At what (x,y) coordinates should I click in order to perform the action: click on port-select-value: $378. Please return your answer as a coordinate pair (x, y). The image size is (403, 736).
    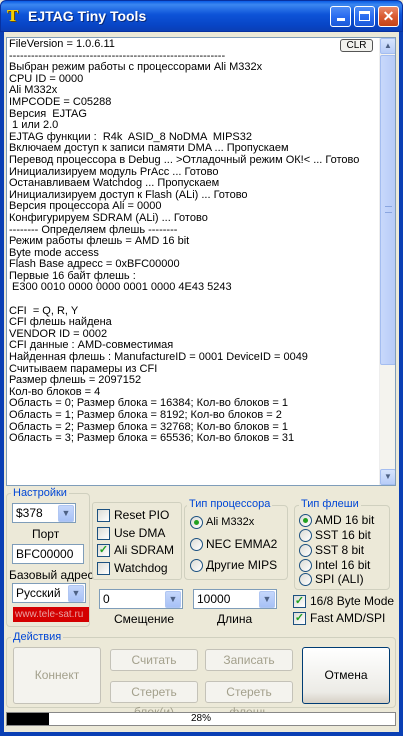
    Looking at the image, I should click on (29, 513).